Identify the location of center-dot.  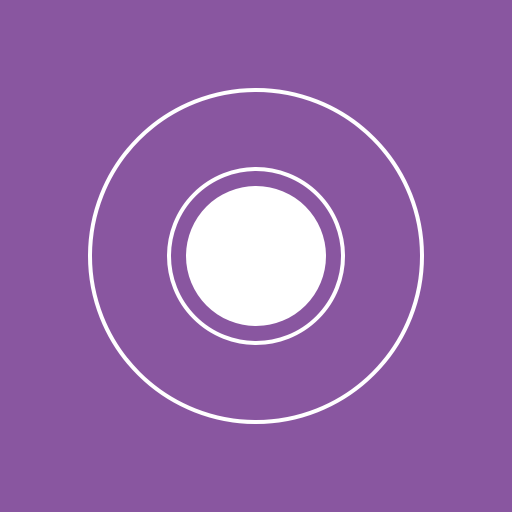
(256, 256).